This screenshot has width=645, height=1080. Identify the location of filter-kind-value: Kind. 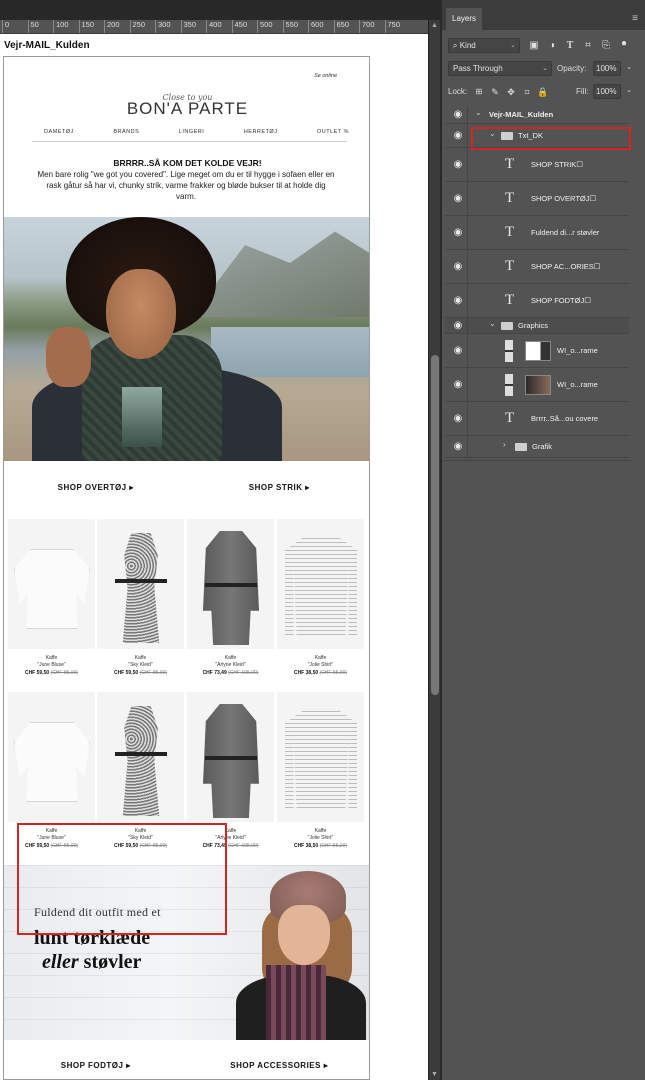
(467, 45).